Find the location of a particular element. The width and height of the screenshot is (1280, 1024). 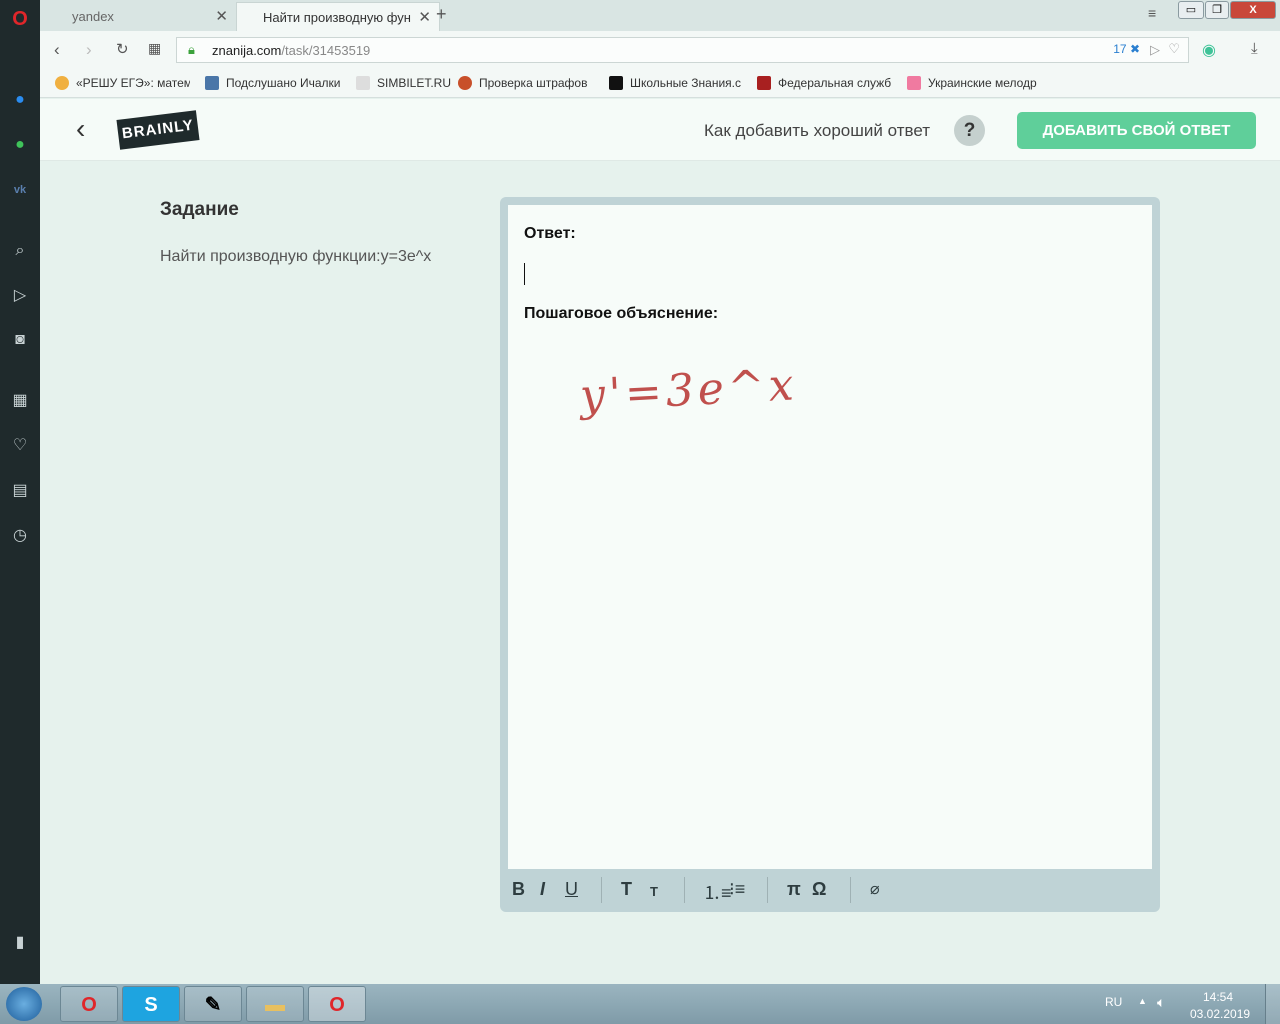

taskbar-explorer: ▬ is located at coordinates (275, 1004).